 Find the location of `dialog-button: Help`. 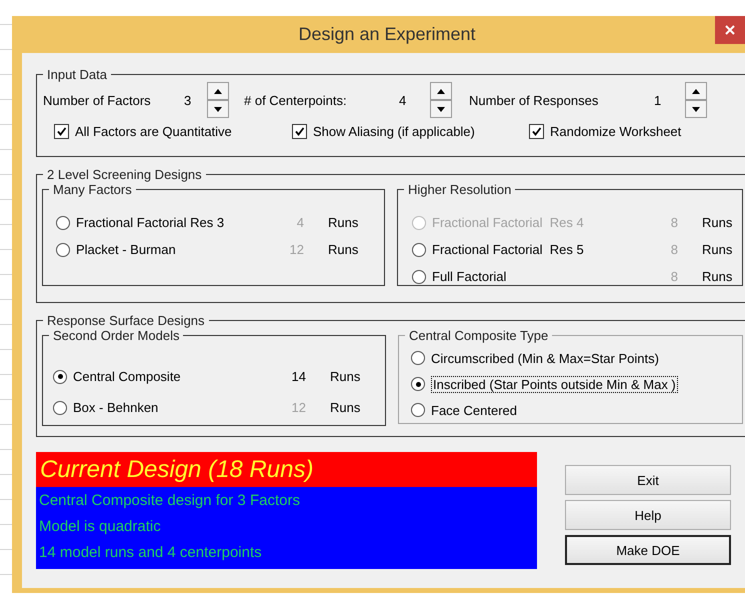

dialog-button: Help is located at coordinates (648, 515).